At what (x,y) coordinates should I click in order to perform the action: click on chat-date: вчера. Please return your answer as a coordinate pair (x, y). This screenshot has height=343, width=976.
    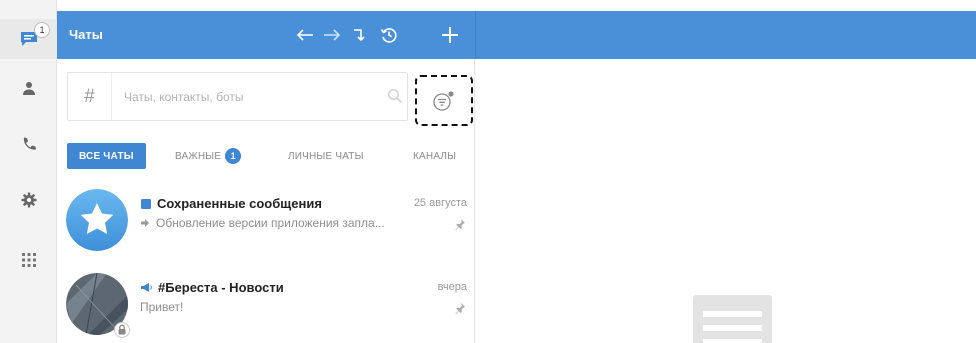
    Looking at the image, I should click on (452, 287).